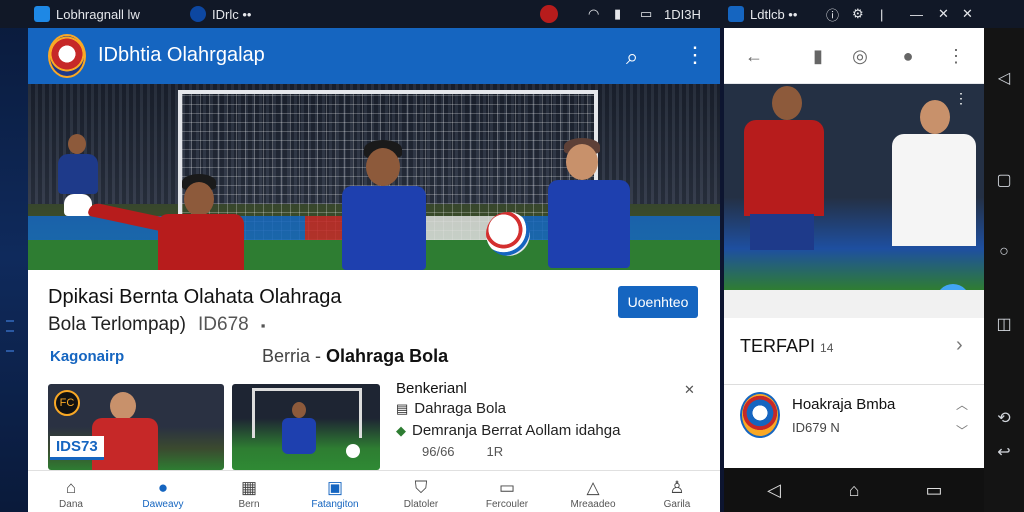  Describe the element at coordinates (163, 491) in the screenshot. I see `nav-item-1: ● Daweavy` at that location.